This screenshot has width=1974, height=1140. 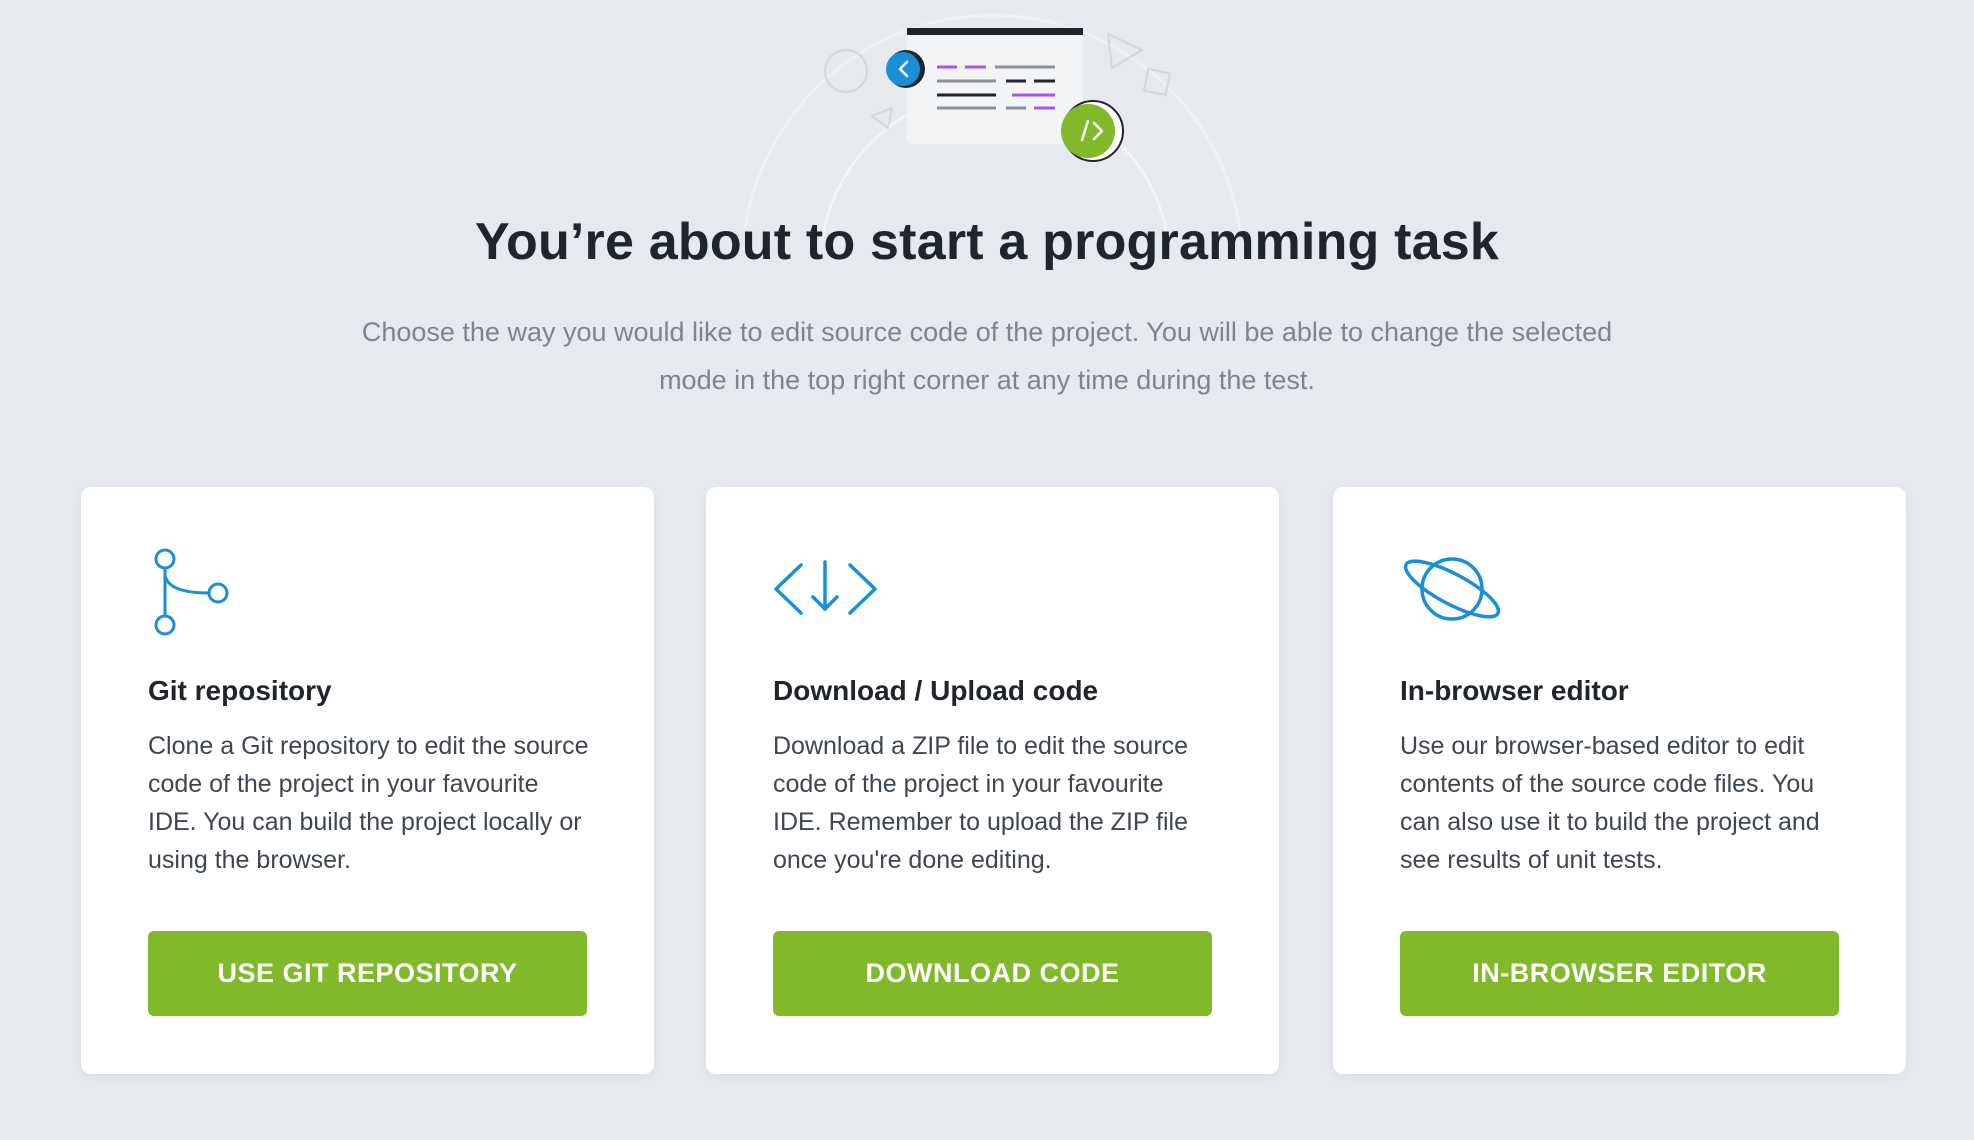 I want to click on download-code-button: DOWNLOAD CODE, so click(x=992, y=973).